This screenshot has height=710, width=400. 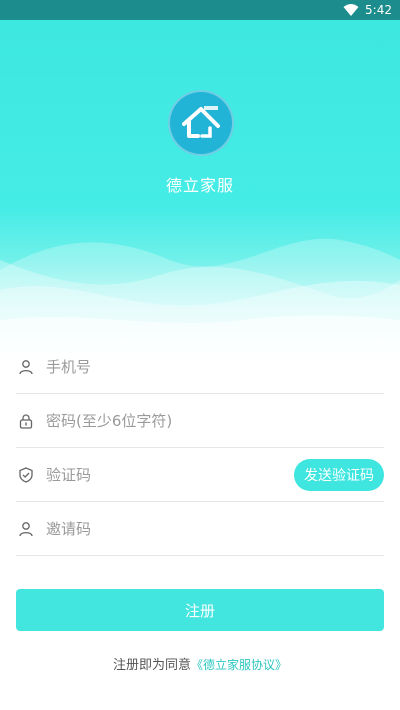 What do you see at coordinates (200, 475) in the screenshot?
I see `verification-code-field: 验证码 发送验证码` at bounding box center [200, 475].